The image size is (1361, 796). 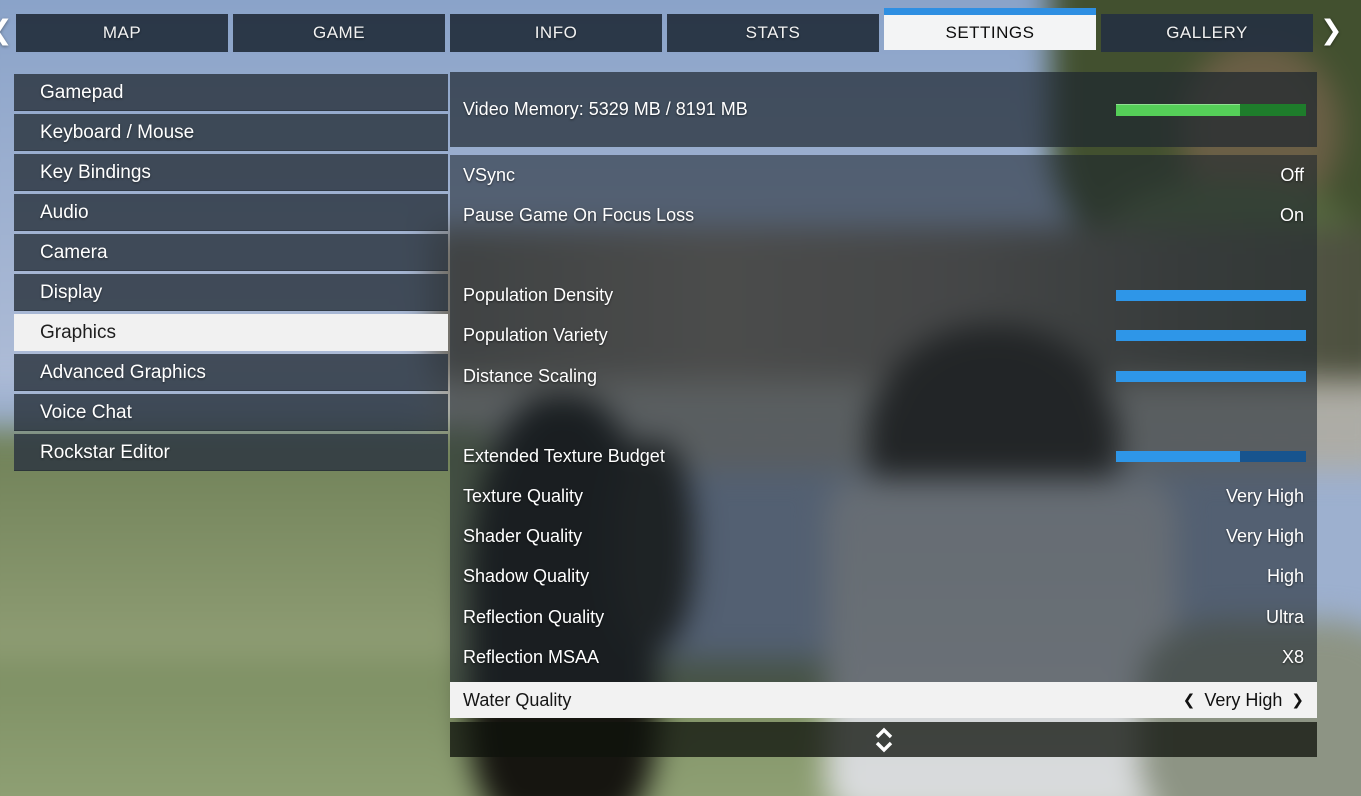 I want to click on sidebar-item-rockstar-editor: Rockstar Editor, so click(x=231, y=452).